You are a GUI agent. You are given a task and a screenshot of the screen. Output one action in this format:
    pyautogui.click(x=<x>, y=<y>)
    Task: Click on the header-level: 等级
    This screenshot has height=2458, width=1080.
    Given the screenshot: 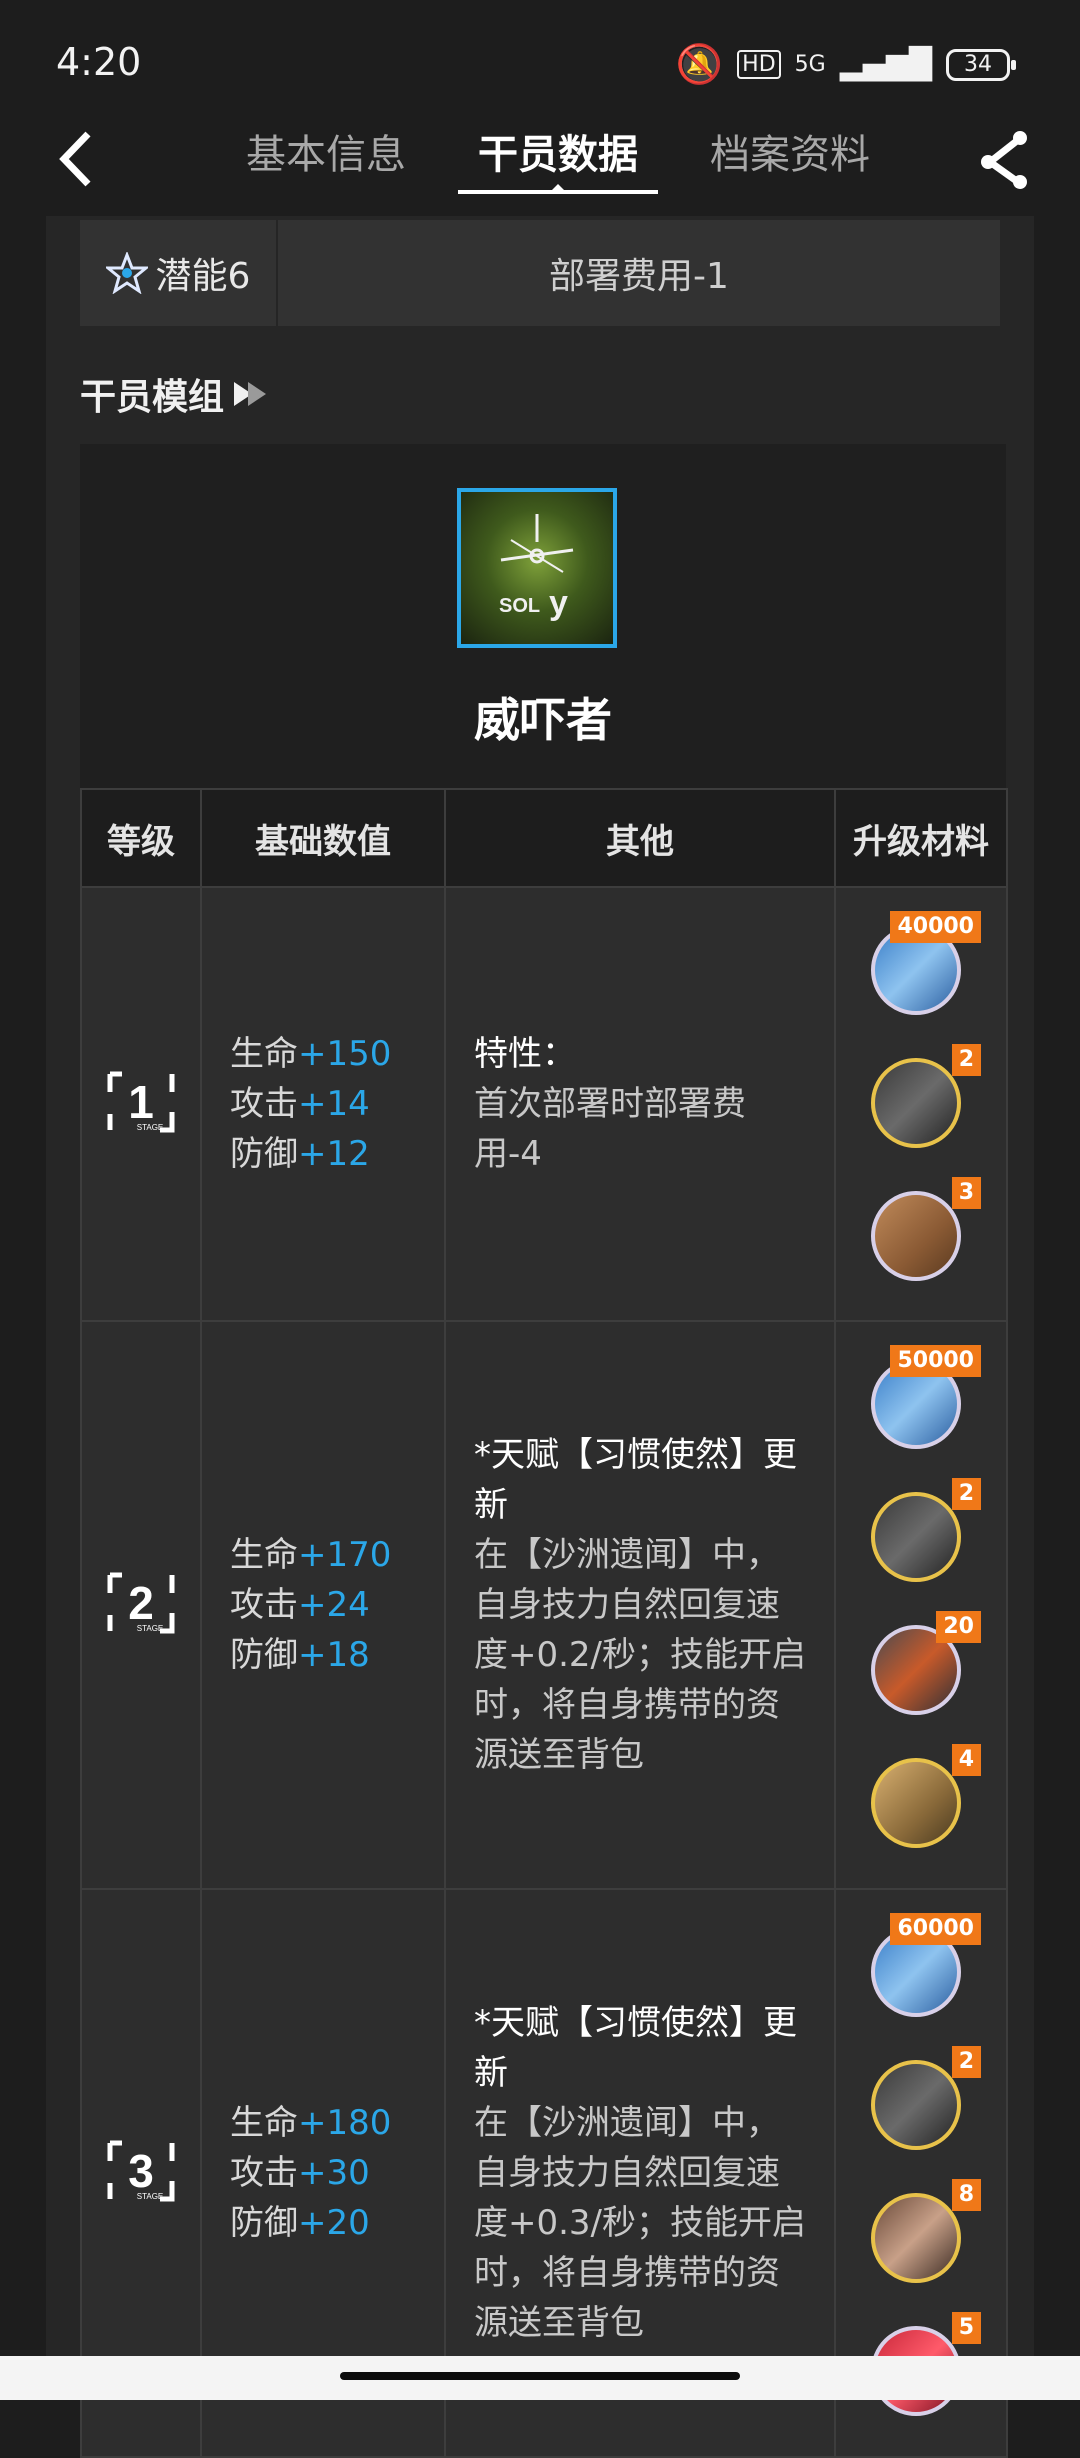 What is the action you would take?
    pyautogui.click(x=141, y=838)
    